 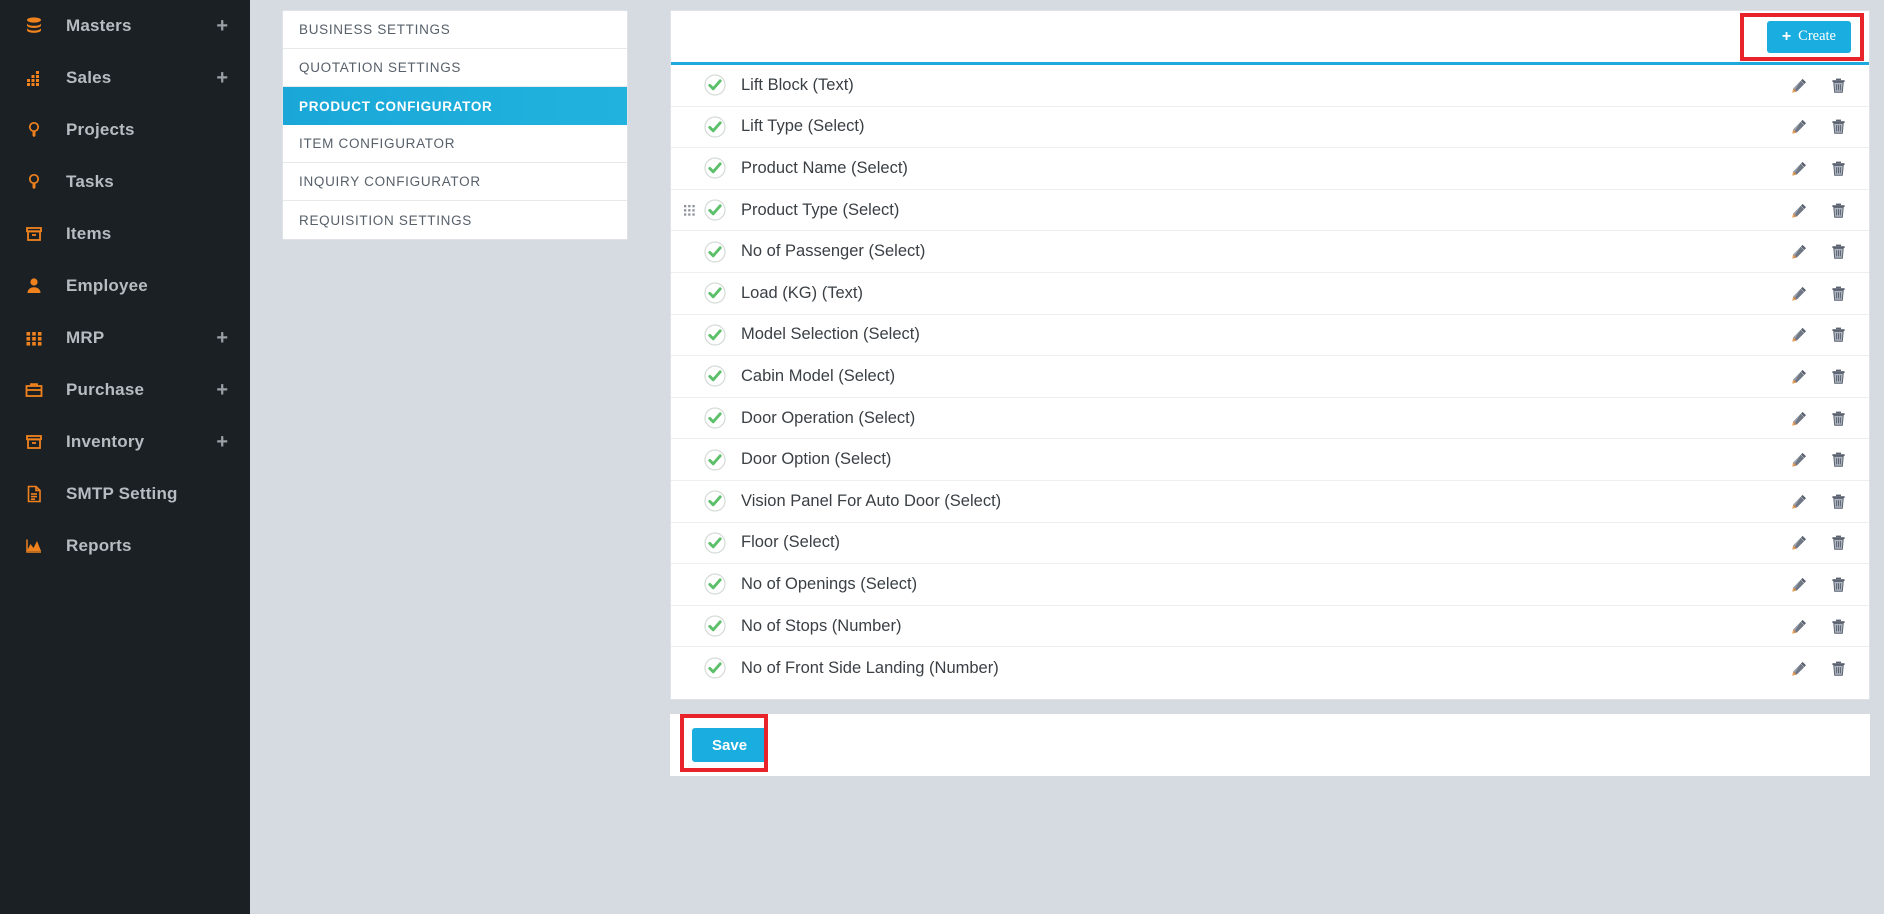 I want to click on sidebar-item-employee: Employee, so click(x=125, y=286).